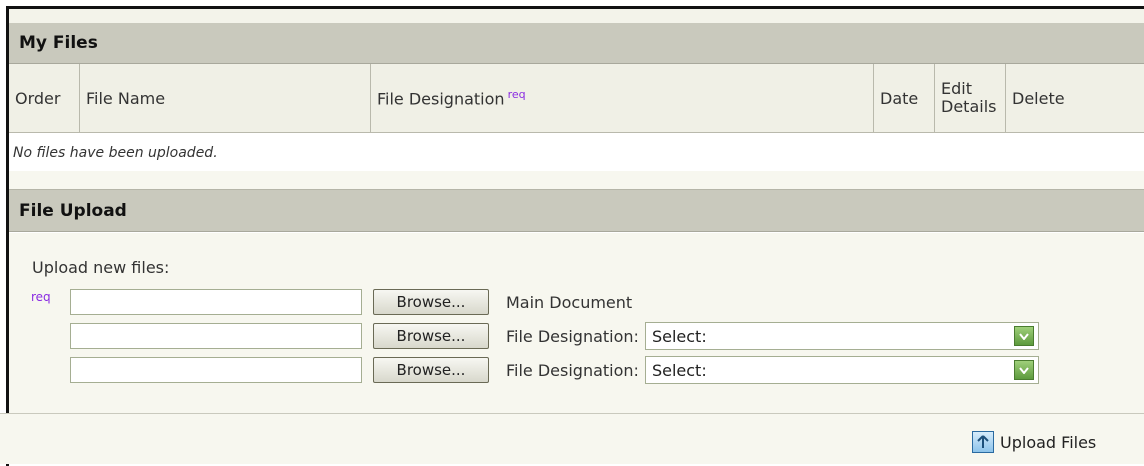 The image size is (1144, 466). What do you see at coordinates (1075, 98) in the screenshot?
I see `column-delete: Delete` at bounding box center [1075, 98].